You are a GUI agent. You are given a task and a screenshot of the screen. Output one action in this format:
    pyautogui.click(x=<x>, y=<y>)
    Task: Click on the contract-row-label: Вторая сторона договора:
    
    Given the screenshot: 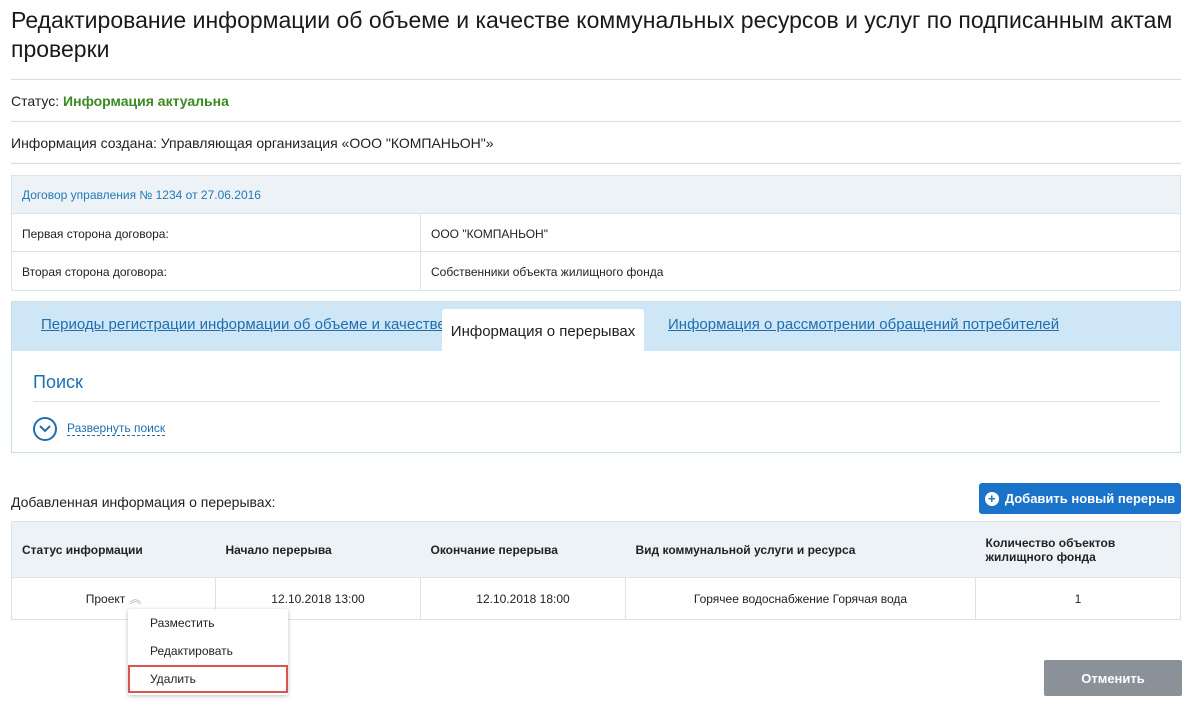 What is the action you would take?
    pyautogui.click(x=216, y=271)
    